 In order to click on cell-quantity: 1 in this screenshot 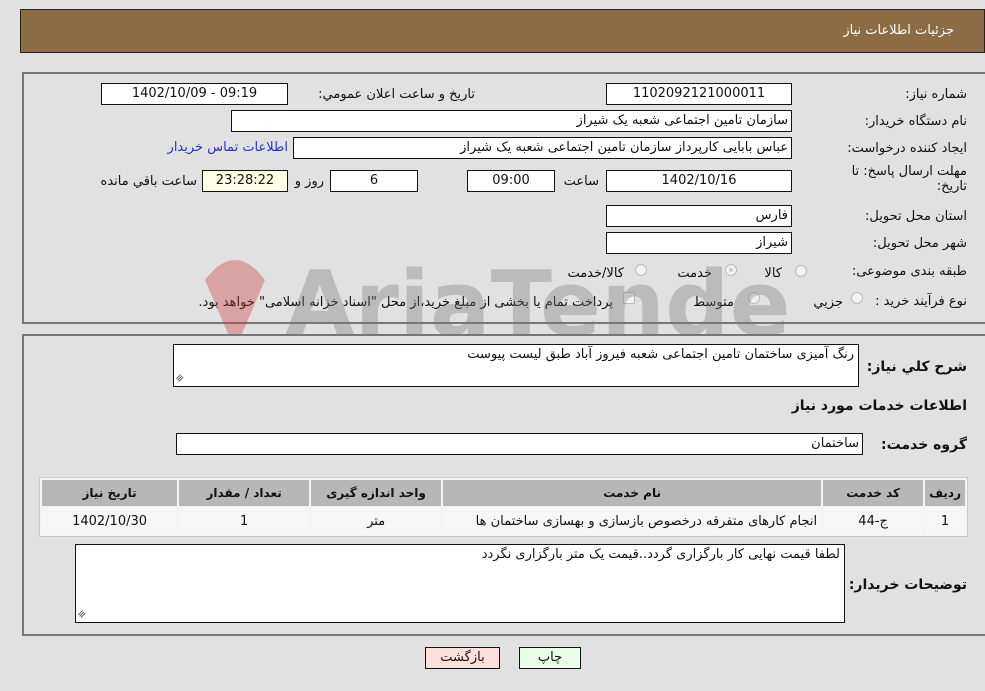, I will do `click(244, 521)`.